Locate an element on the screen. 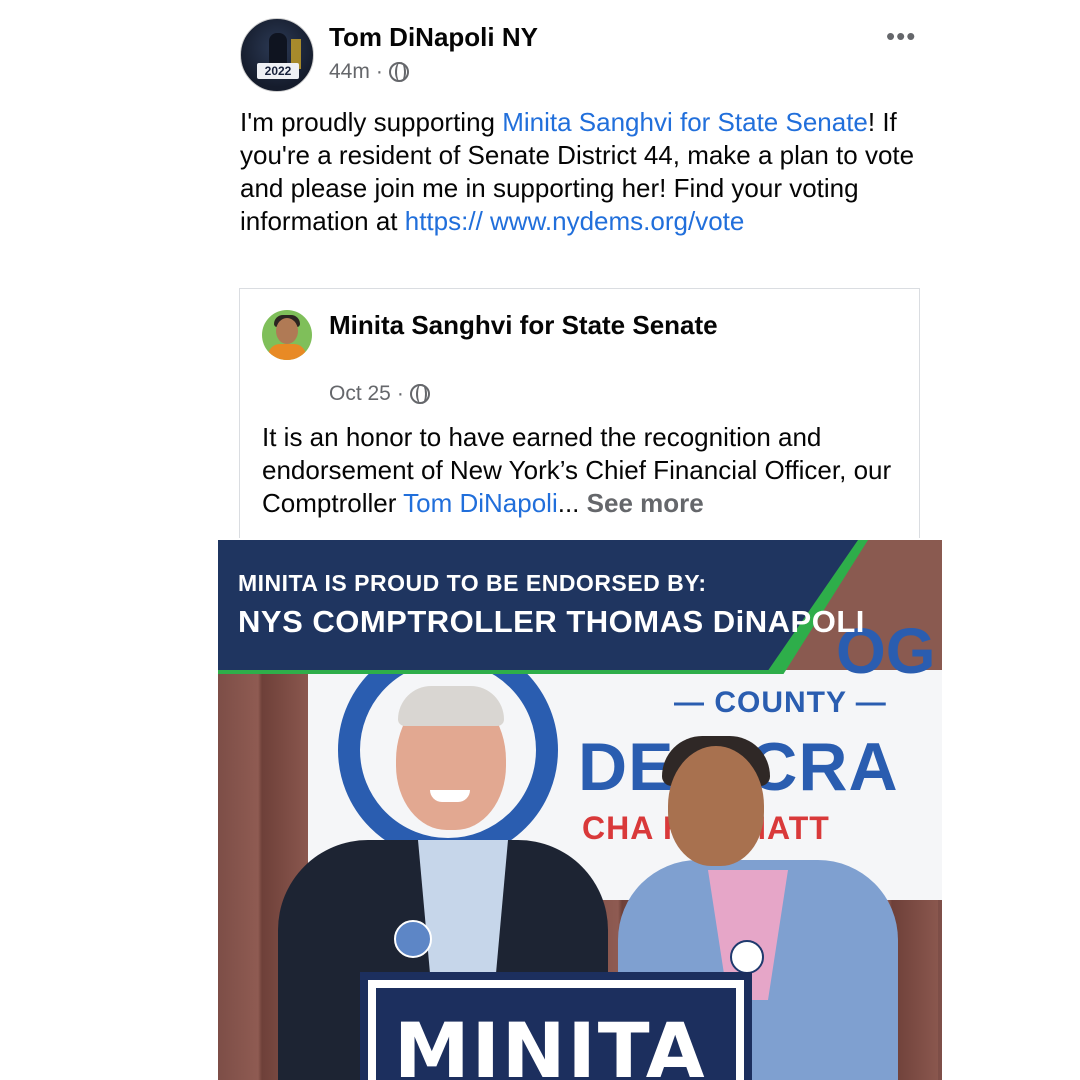 Image resolution: width=1080 pixels, height=1080 pixels. person-left-smile is located at coordinates (450, 796).